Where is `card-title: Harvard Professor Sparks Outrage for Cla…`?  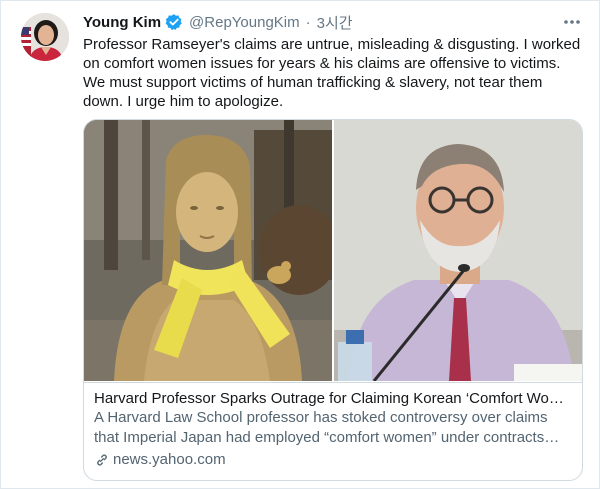 card-title: Harvard Professor Sparks Outrage for Cla… is located at coordinates (333, 398).